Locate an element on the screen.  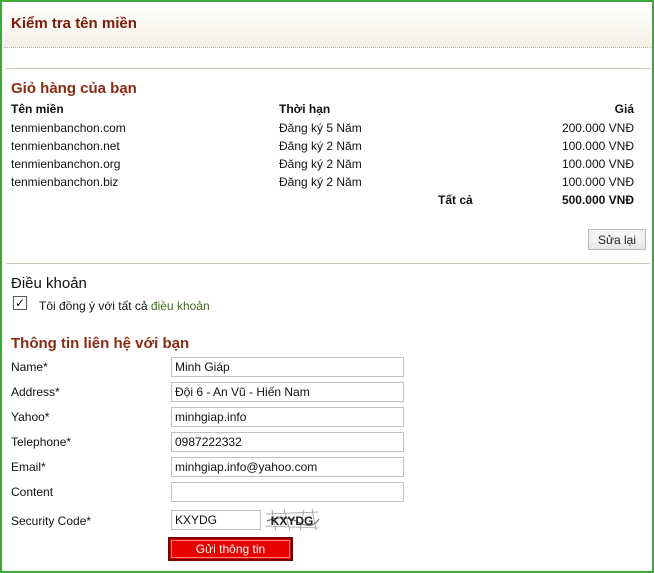
captcha-text: KXYDG is located at coordinates (292, 521).